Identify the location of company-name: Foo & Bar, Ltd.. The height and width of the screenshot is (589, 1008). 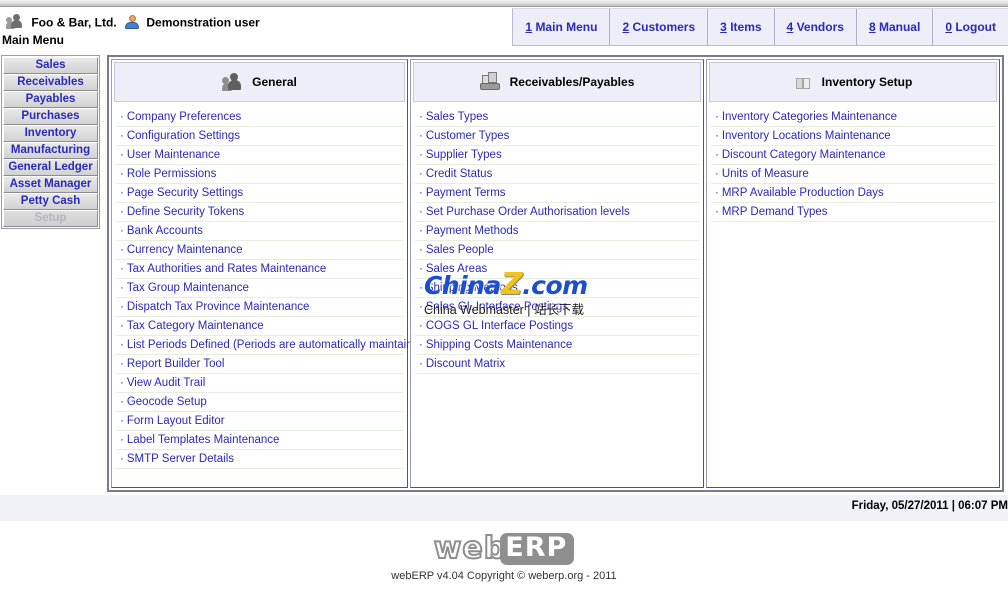
(74, 22).